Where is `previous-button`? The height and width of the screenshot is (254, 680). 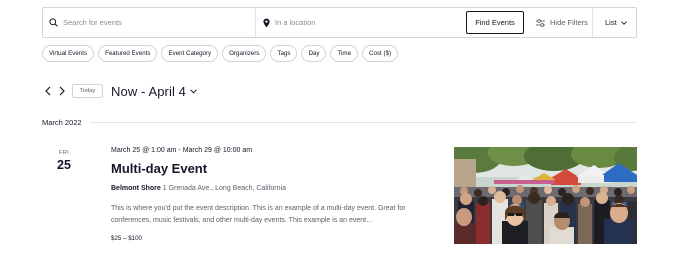
previous-button is located at coordinates (47, 91).